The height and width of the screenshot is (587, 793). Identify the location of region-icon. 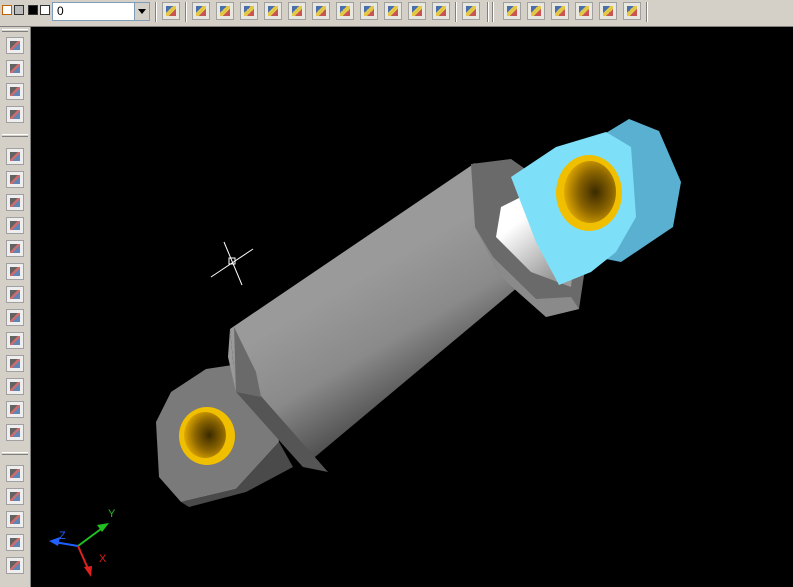
(15, 473).